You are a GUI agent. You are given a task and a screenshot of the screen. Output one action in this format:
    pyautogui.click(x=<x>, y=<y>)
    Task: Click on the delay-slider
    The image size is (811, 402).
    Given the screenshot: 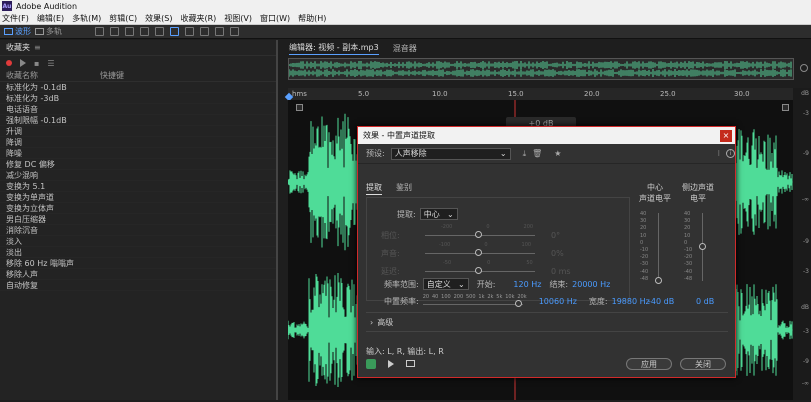 What is the action you would take?
    pyautogui.click(x=480, y=270)
    